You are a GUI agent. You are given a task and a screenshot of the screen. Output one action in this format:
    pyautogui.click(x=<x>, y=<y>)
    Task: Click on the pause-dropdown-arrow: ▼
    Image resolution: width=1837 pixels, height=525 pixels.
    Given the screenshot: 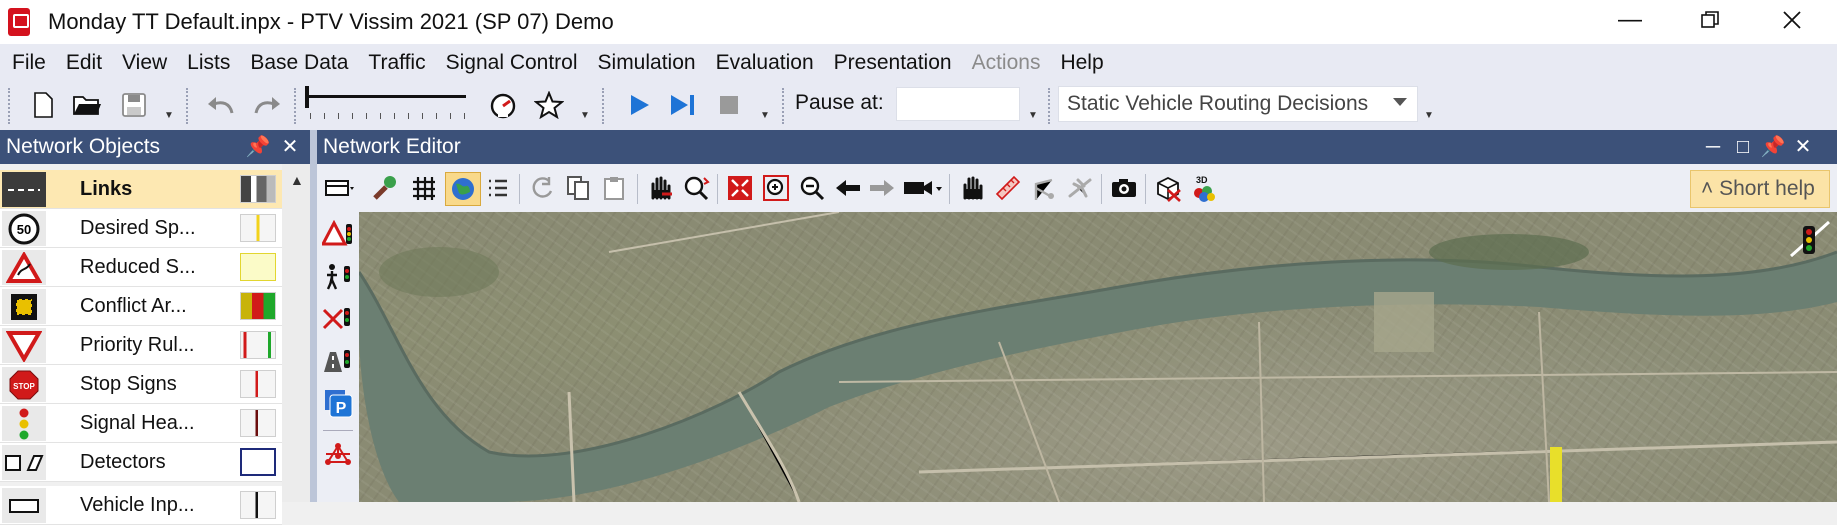 What is the action you would take?
    pyautogui.click(x=1033, y=115)
    